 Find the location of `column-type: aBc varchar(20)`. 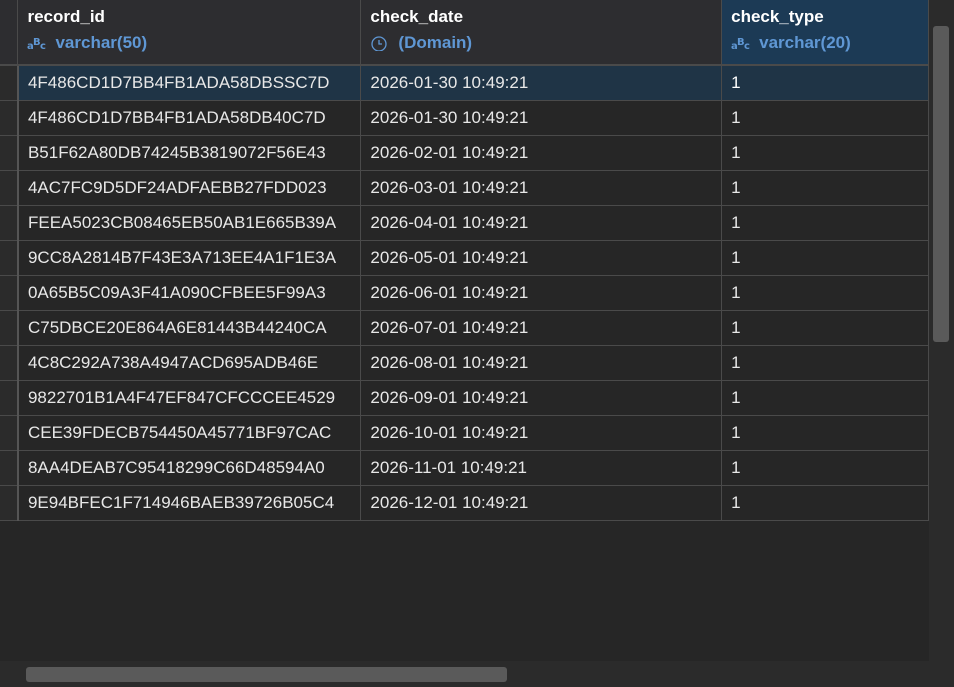

column-type: aBc varchar(20) is located at coordinates (829, 43).